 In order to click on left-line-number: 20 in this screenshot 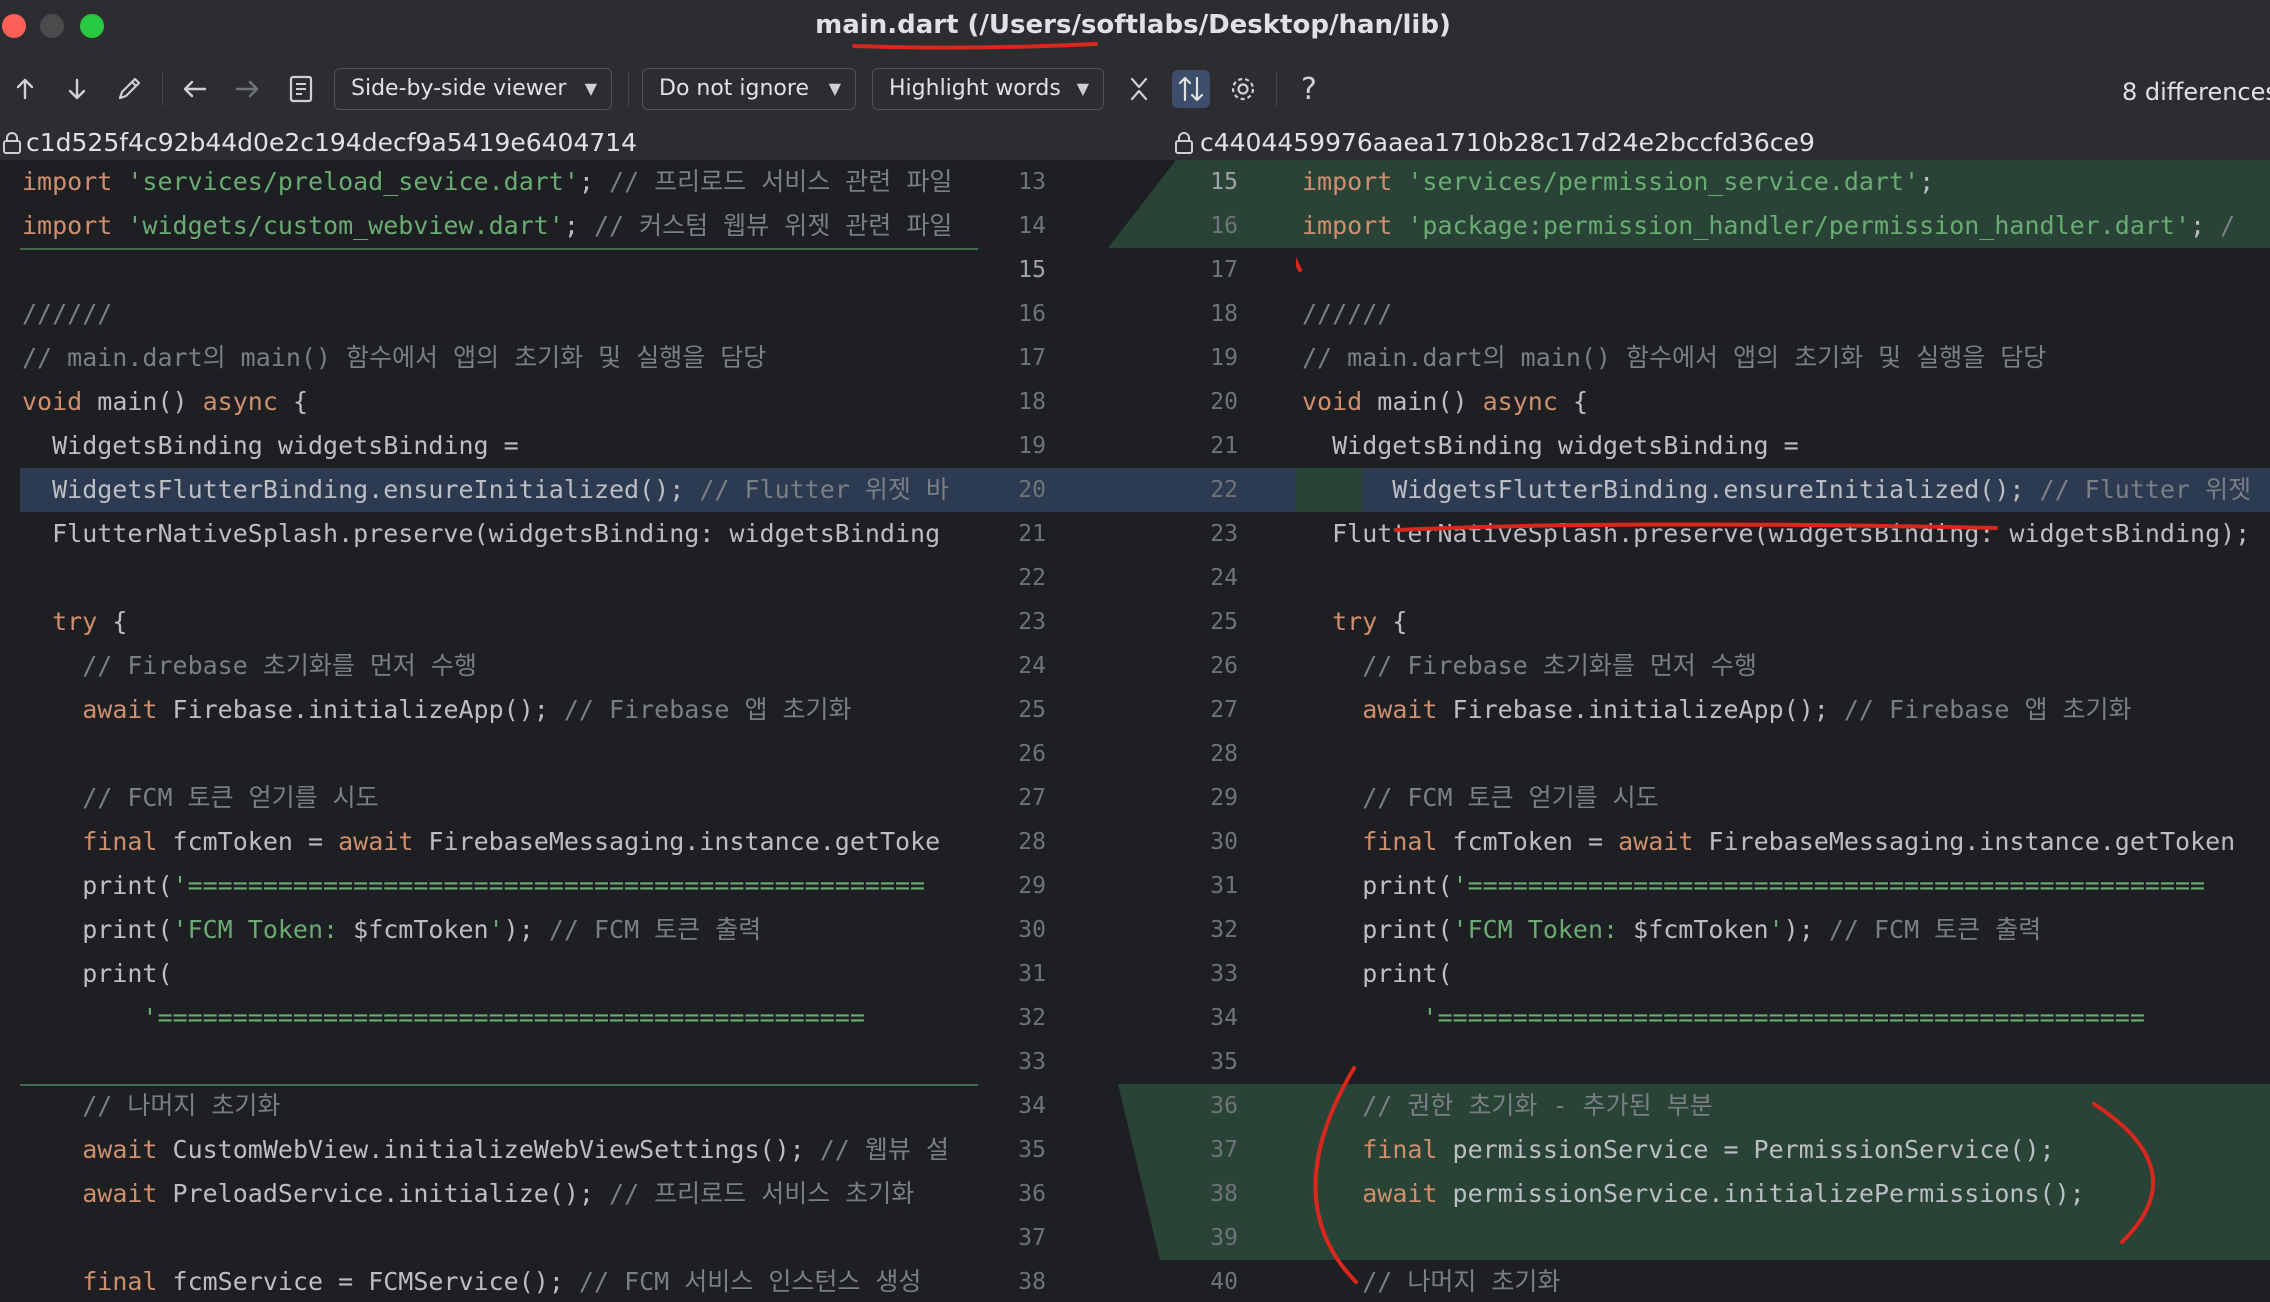, I will do `click(1032, 490)`.